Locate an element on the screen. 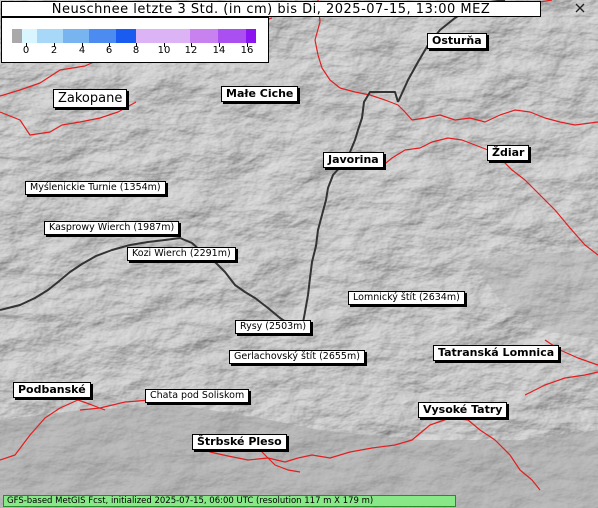 The width and height of the screenshot is (598, 508). place-zakopane: Zakopane is located at coordinates (90, 98).